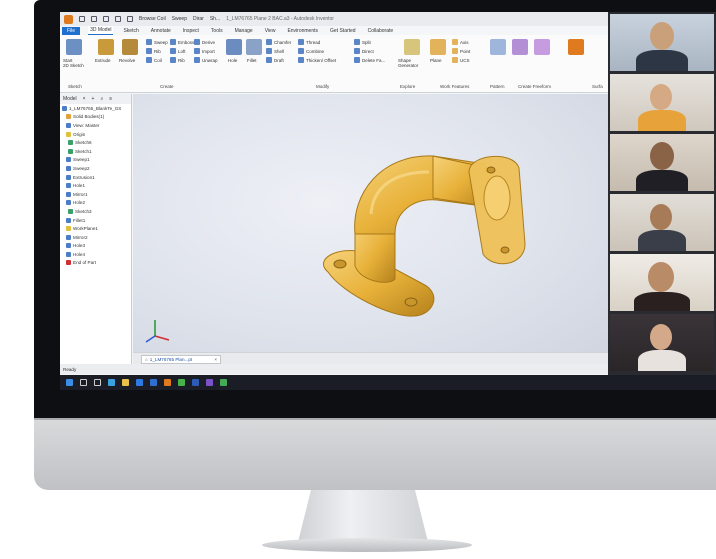  What do you see at coordinates (364, 51) in the screenshot?
I see `direct-button: Direct` at bounding box center [364, 51].